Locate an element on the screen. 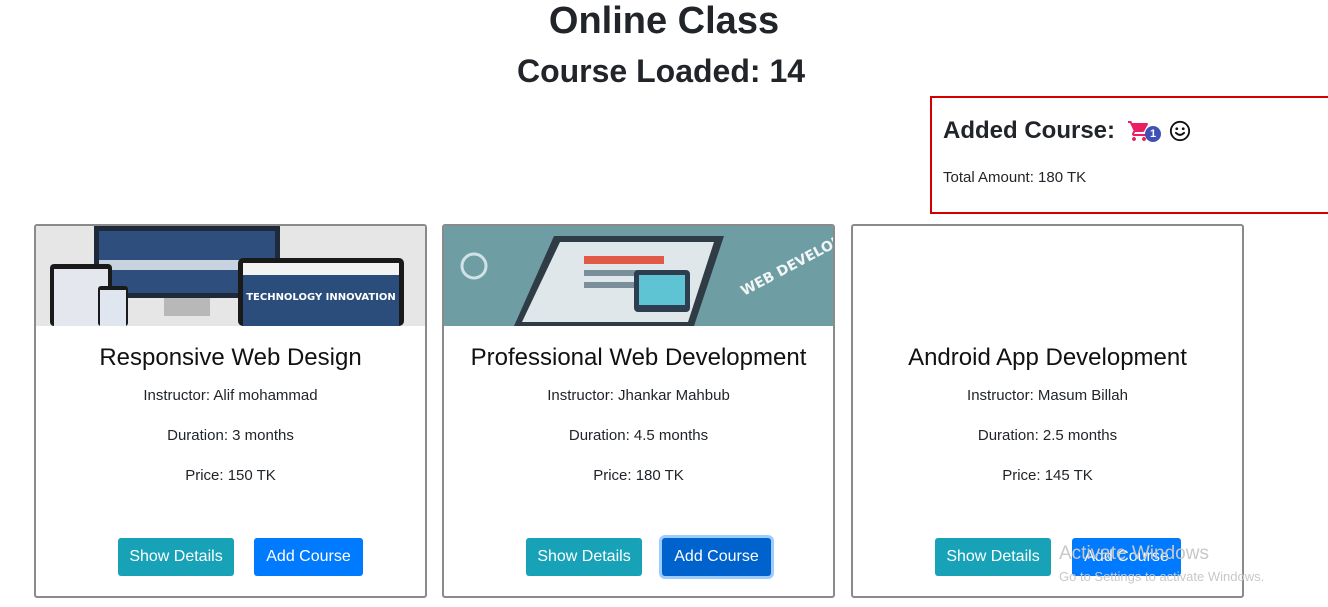  shopping-cart-icon: 1 is located at coordinates (1144, 131).